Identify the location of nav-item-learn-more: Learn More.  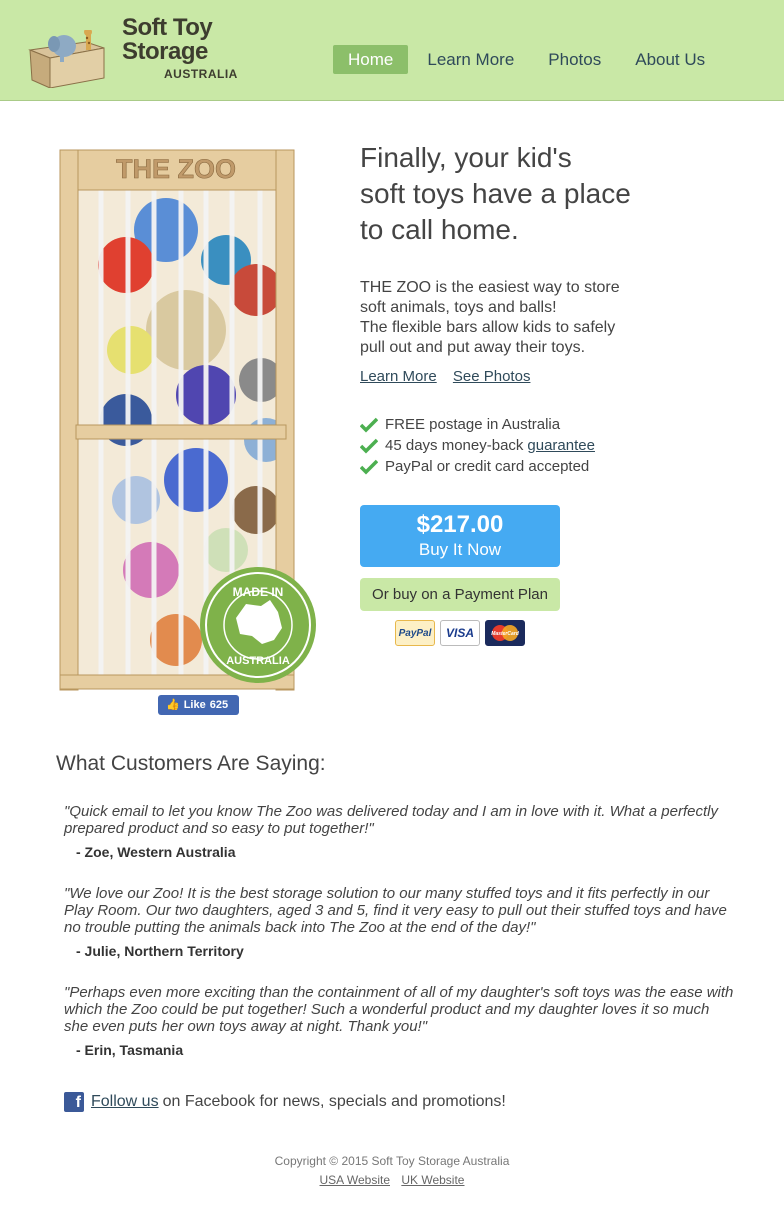
(470, 59).